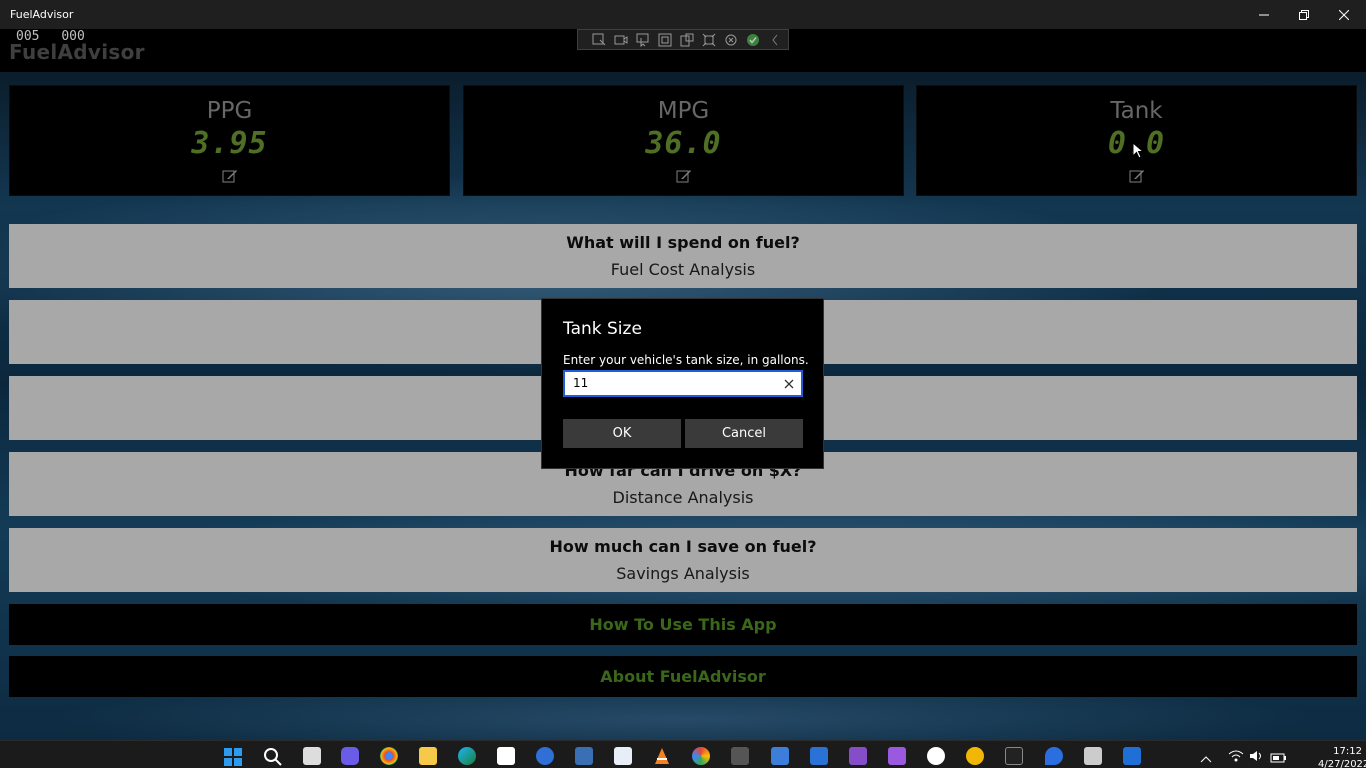 This screenshot has width=1366, height=768. I want to click on search-icon, so click(272, 756).